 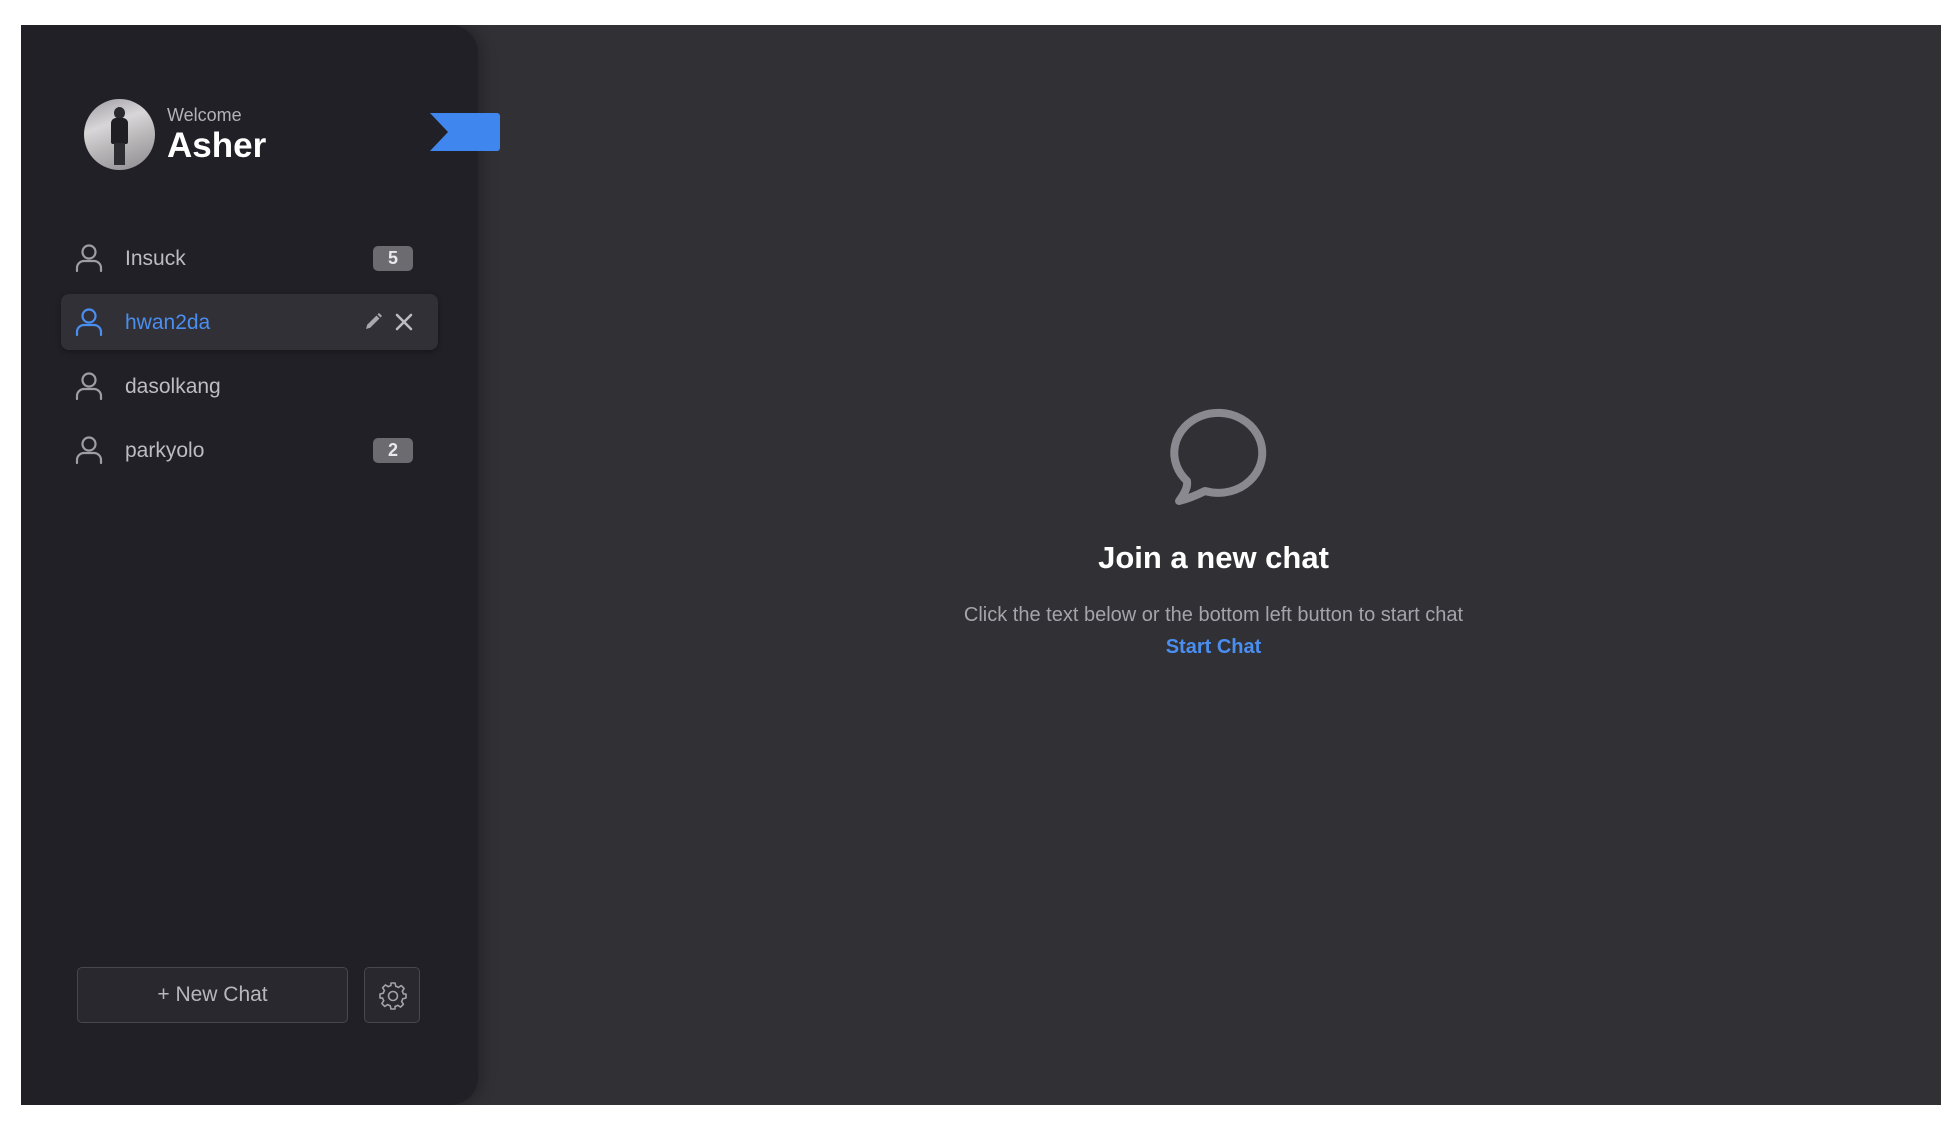 What do you see at coordinates (1214, 647) in the screenshot?
I see `start-chat-link: Start Chat` at bounding box center [1214, 647].